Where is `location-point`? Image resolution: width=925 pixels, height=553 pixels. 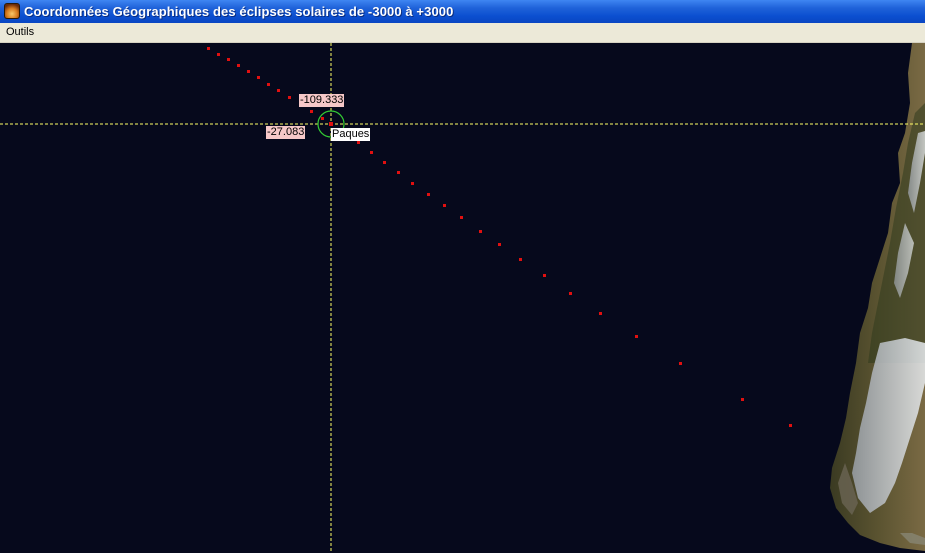
location-point is located at coordinates (331, 124).